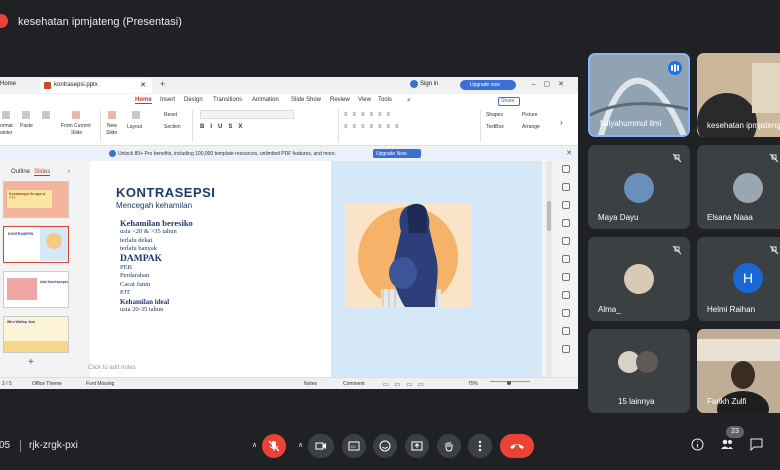 The image size is (780, 470). I want to click on menu-slide-show: Slide Show, so click(306, 100).